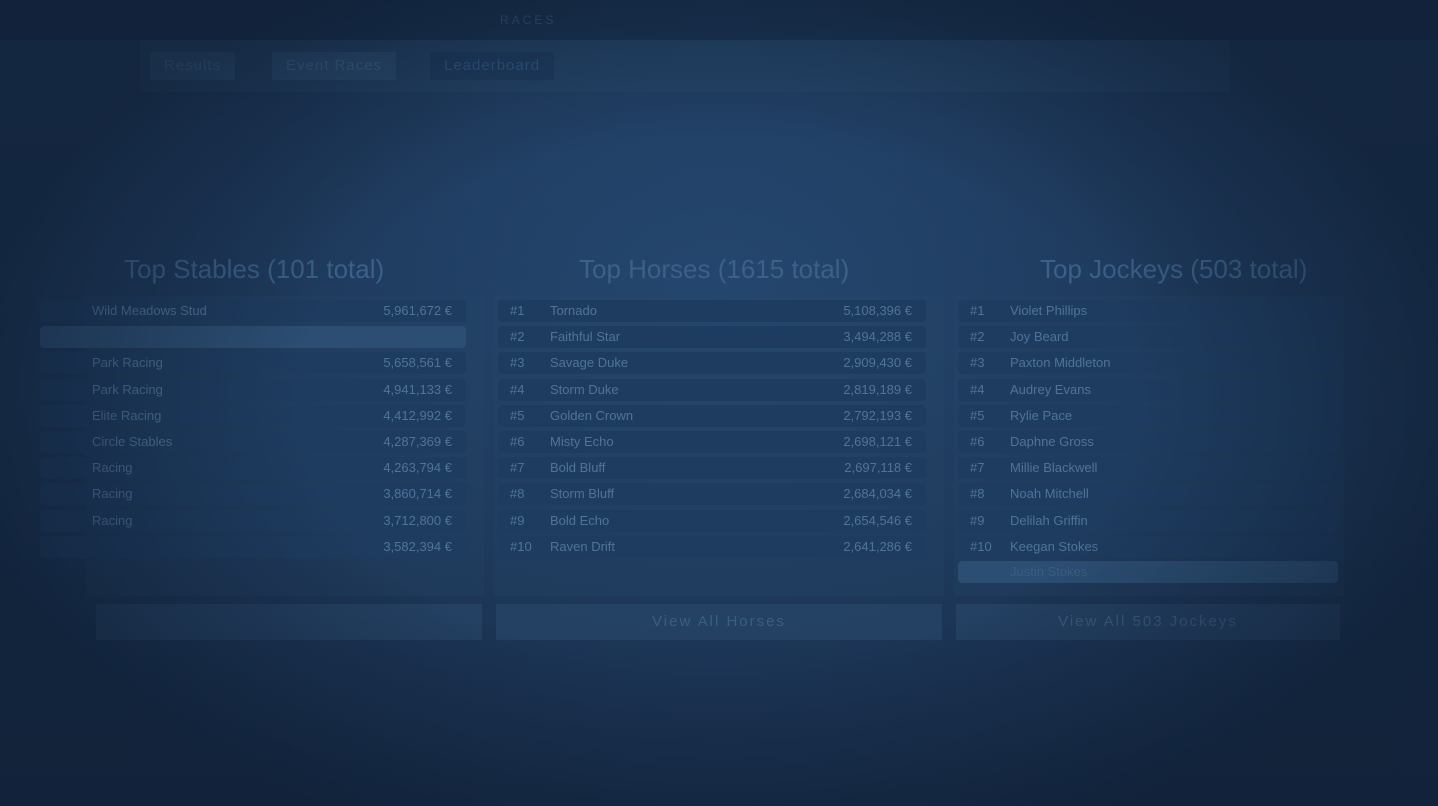 The height and width of the screenshot is (806, 1438). What do you see at coordinates (253, 494) in the screenshot?
I see `stable-row: Racing 3,860,714 €` at bounding box center [253, 494].